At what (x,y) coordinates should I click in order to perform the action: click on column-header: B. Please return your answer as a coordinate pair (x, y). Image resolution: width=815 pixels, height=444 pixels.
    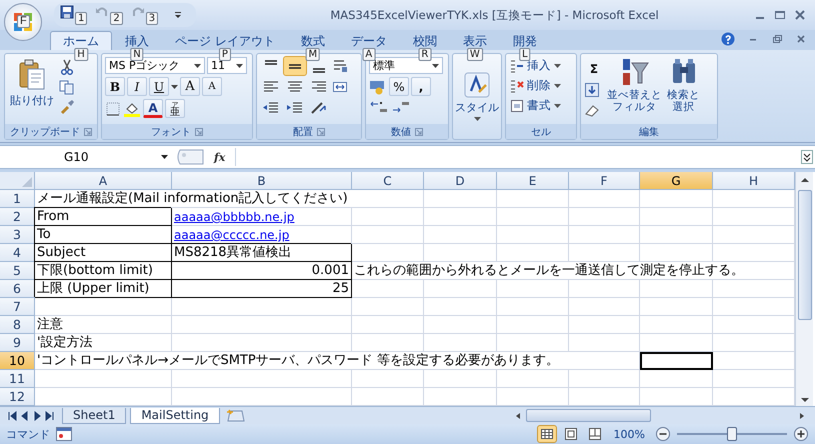
    Looking at the image, I should click on (262, 181).